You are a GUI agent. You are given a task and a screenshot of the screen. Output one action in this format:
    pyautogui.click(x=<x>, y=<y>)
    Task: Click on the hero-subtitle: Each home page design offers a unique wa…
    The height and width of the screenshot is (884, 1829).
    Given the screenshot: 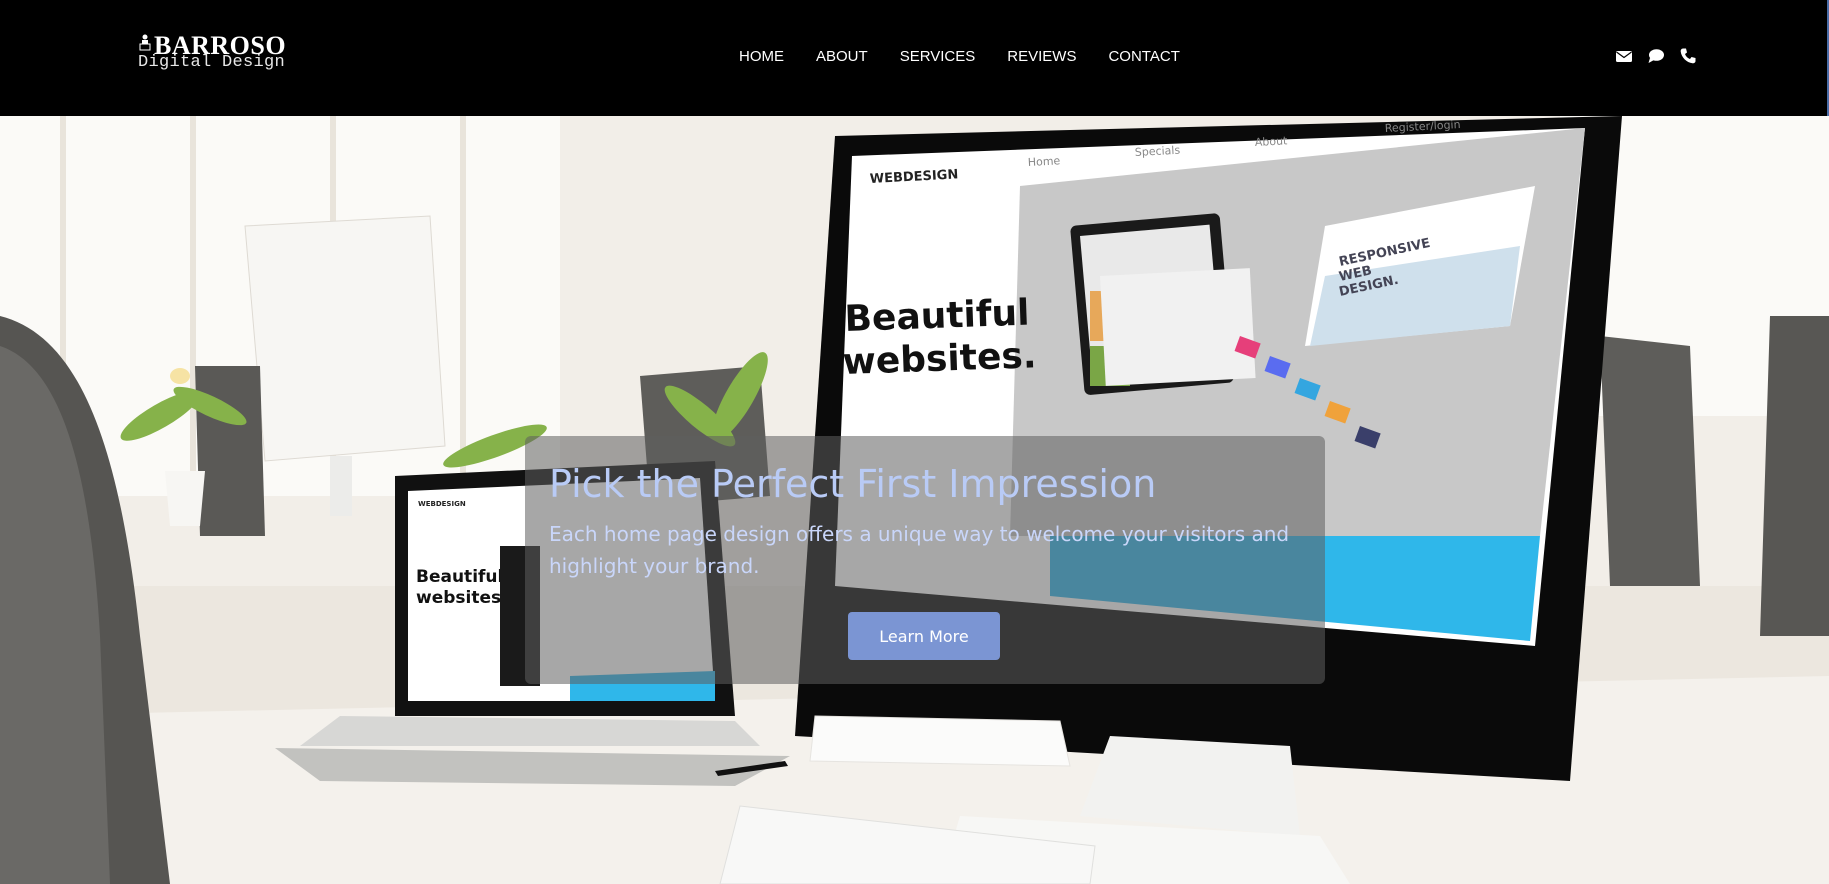 What is the action you would take?
    pyautogui.click(x=919, y=550)
    